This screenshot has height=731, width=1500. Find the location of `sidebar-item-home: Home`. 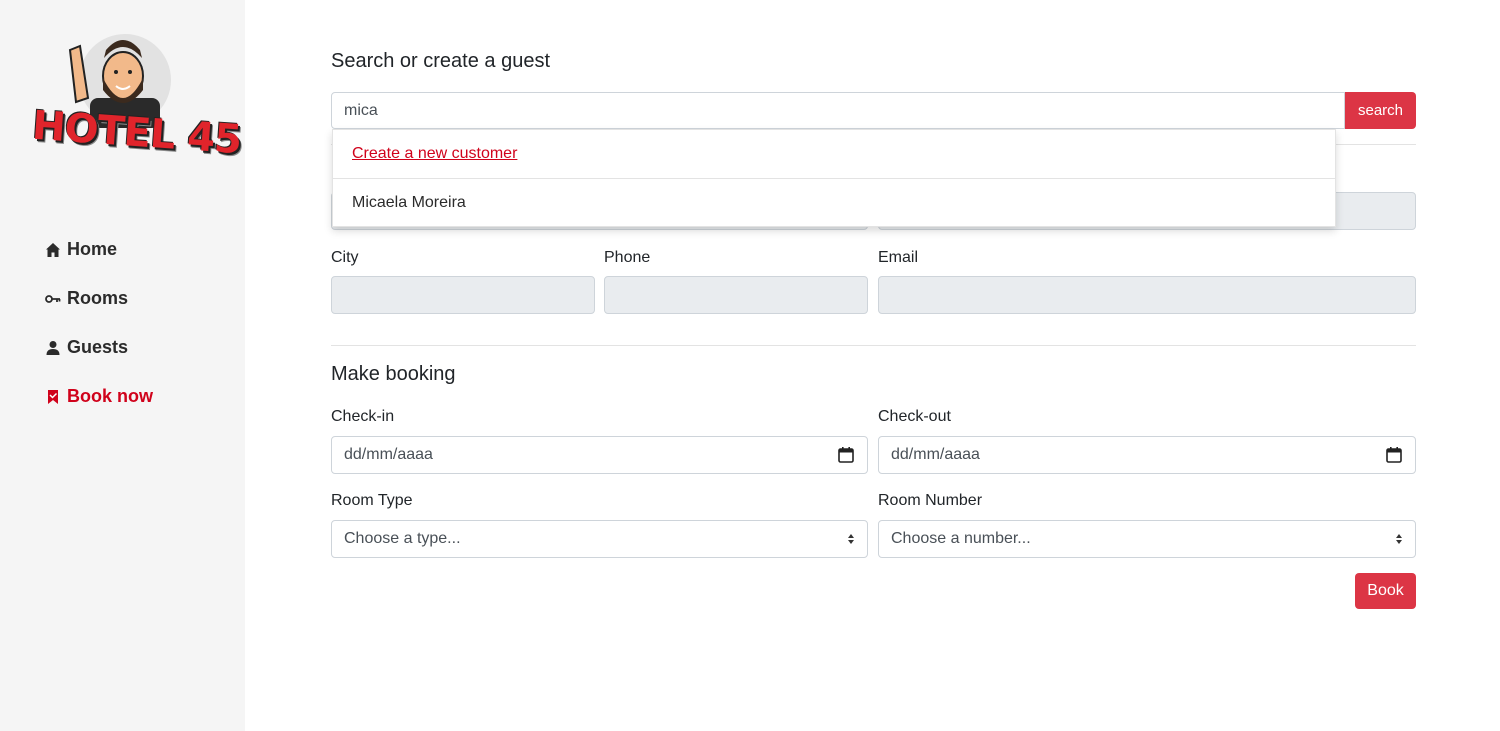

sidebar-item-home: Home is located at coordinates (98, 249).